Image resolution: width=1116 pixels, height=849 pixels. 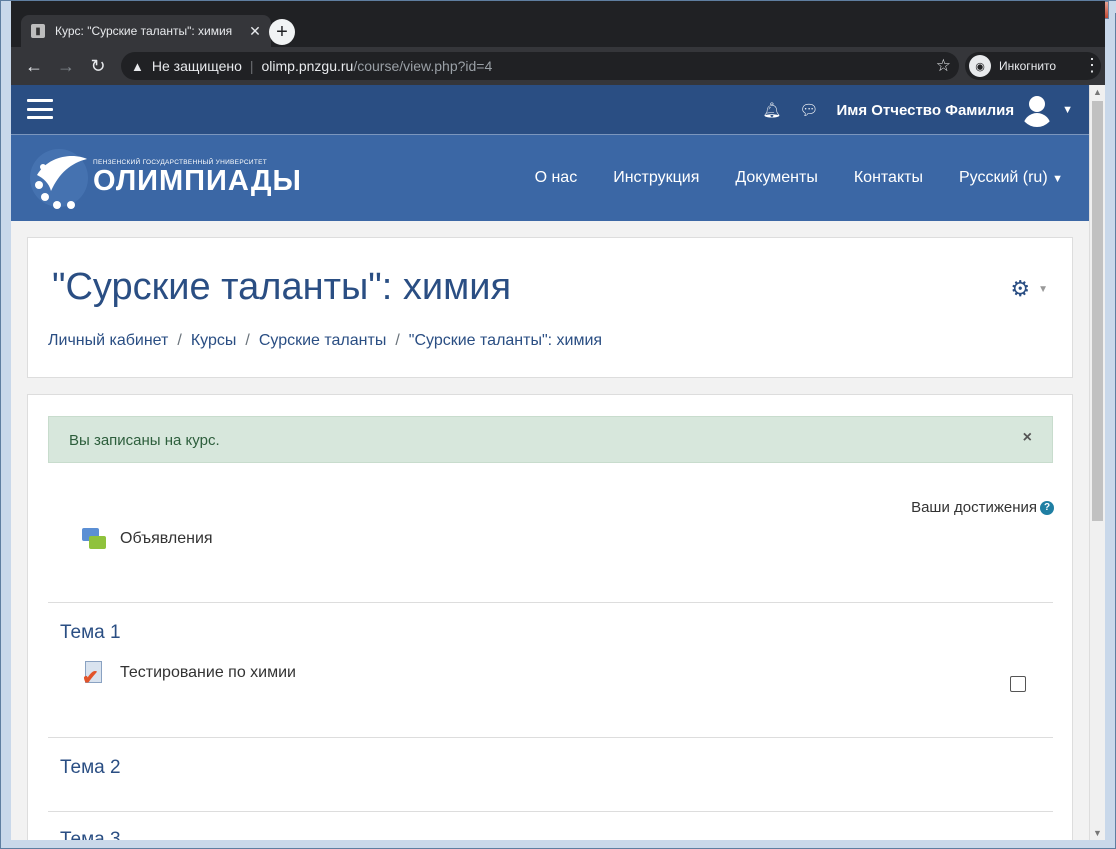 I want to click on scroll-up-icon: ▲, so click(x=1097, y=92).